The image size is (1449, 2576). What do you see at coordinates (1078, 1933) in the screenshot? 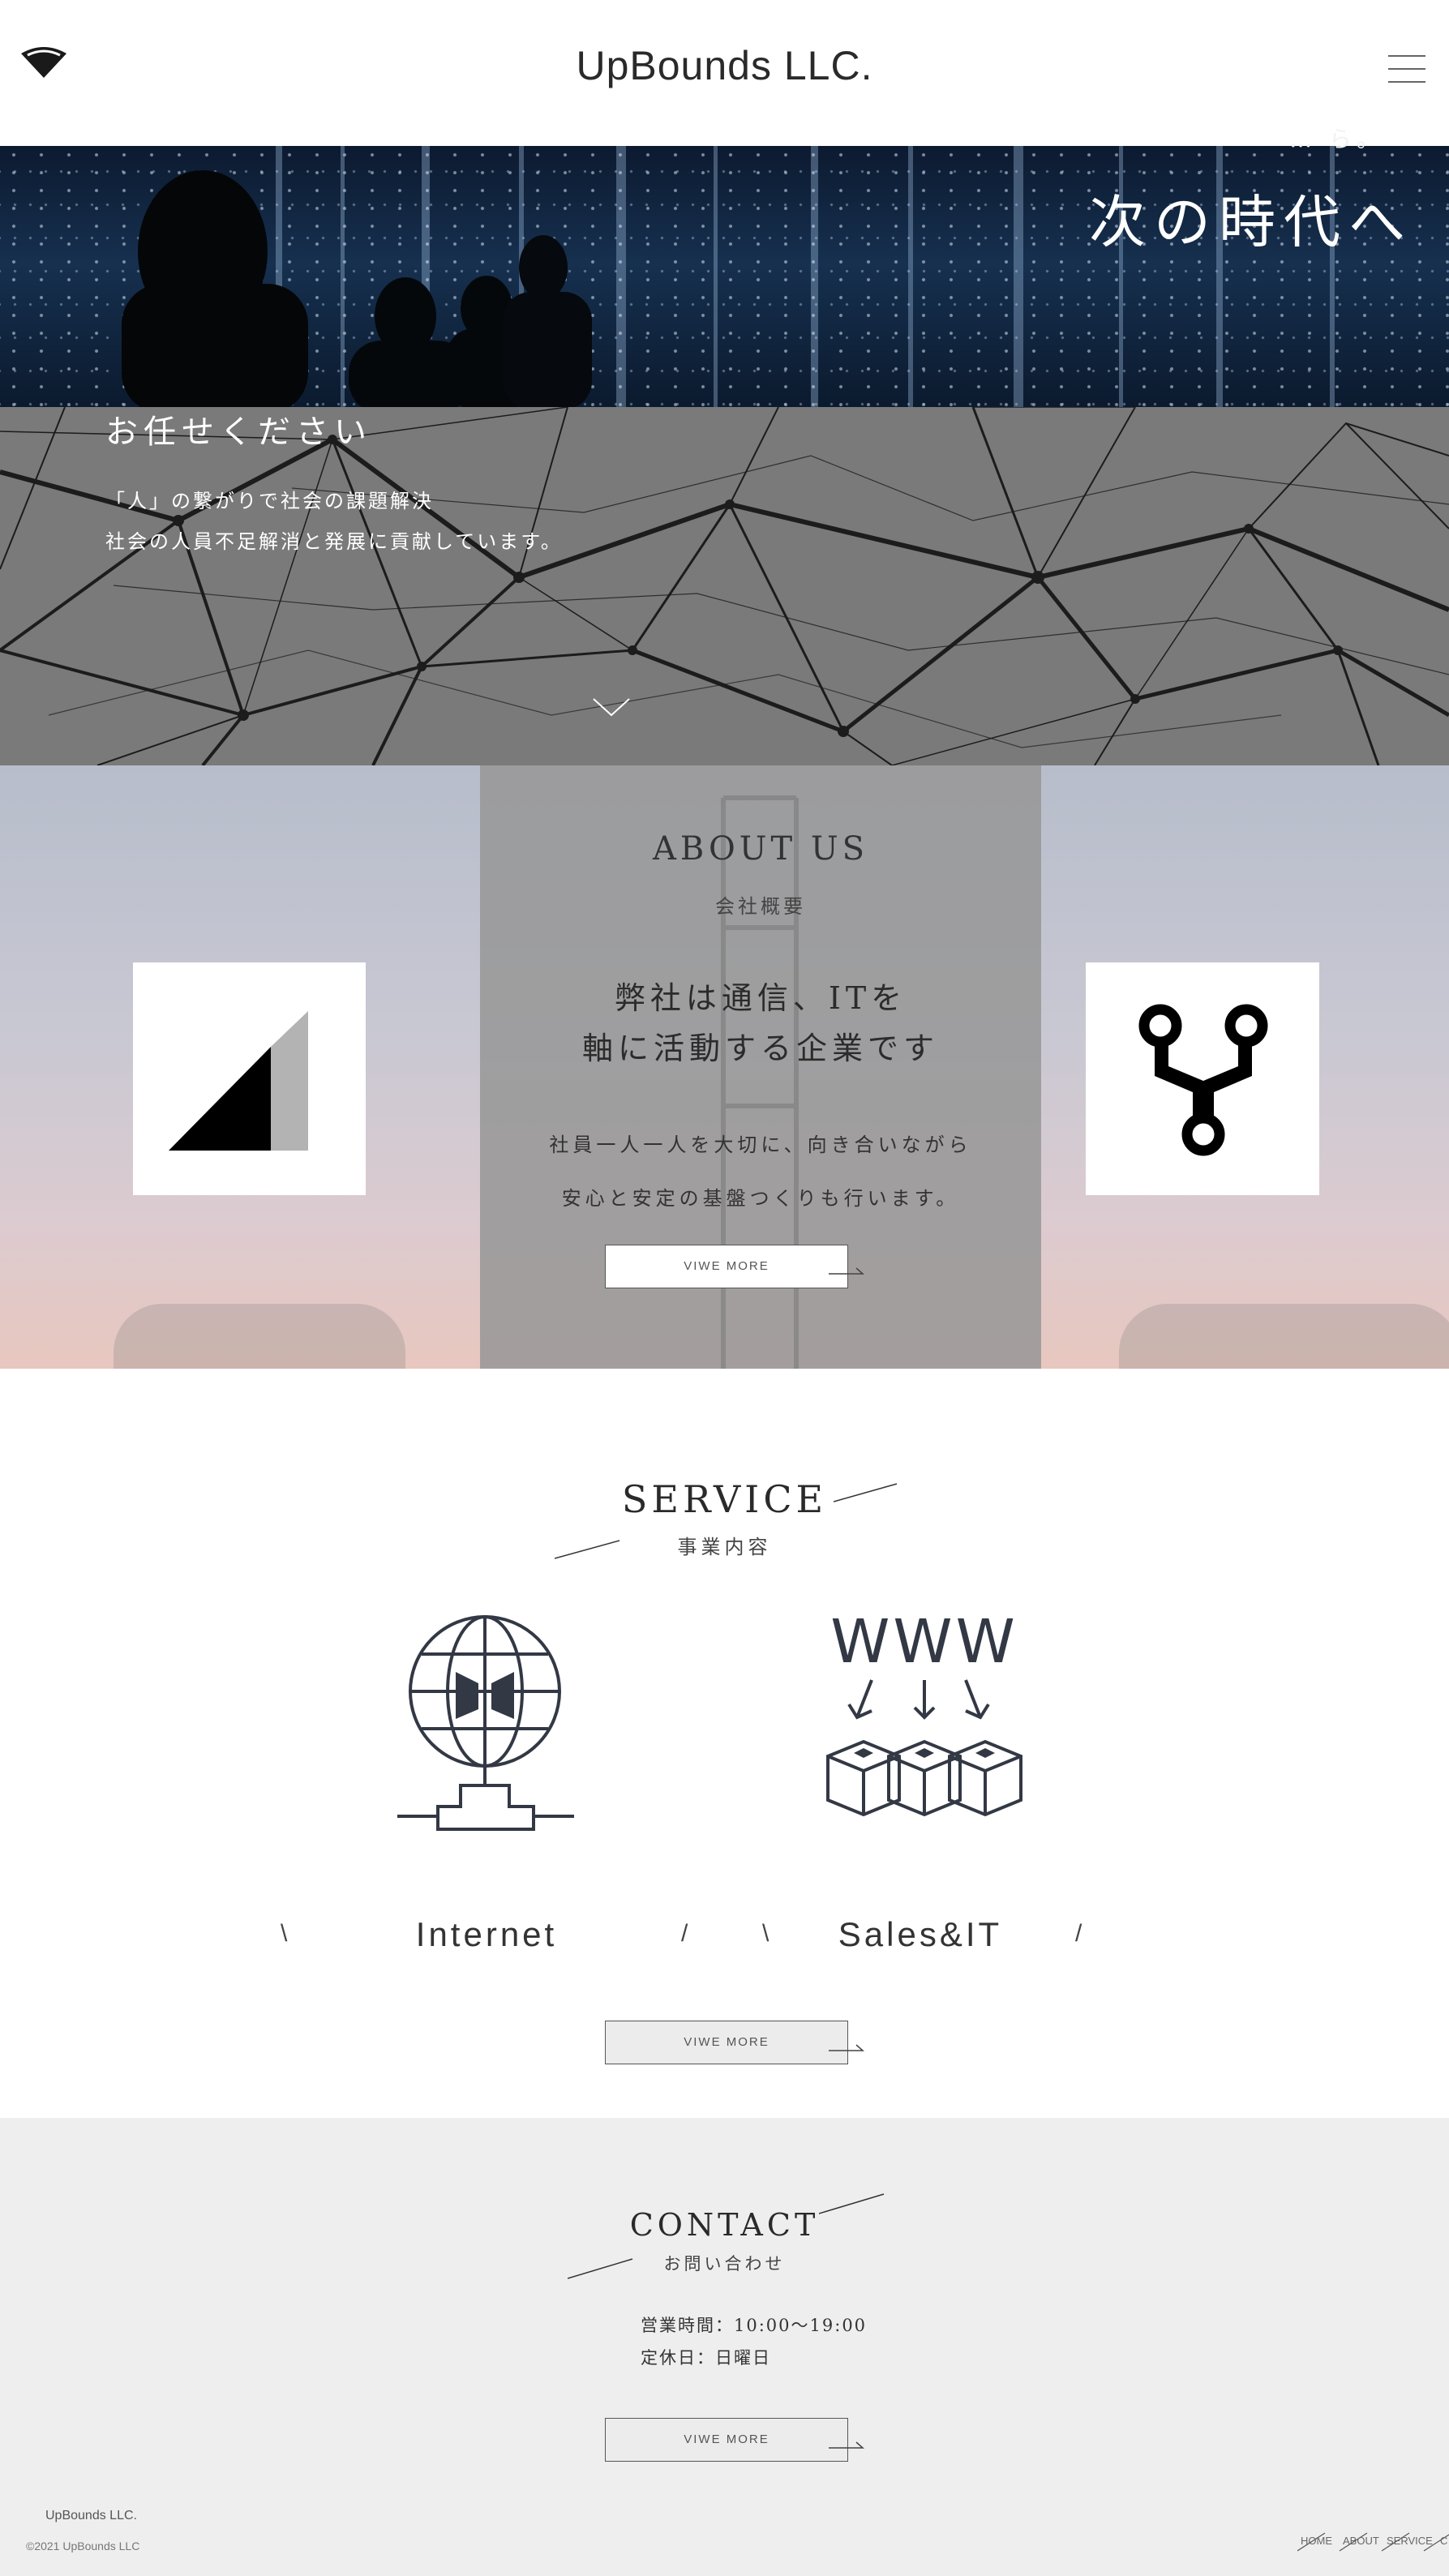
I see `service-sales-slash-right: /` at bounding box center [1078, 1933].